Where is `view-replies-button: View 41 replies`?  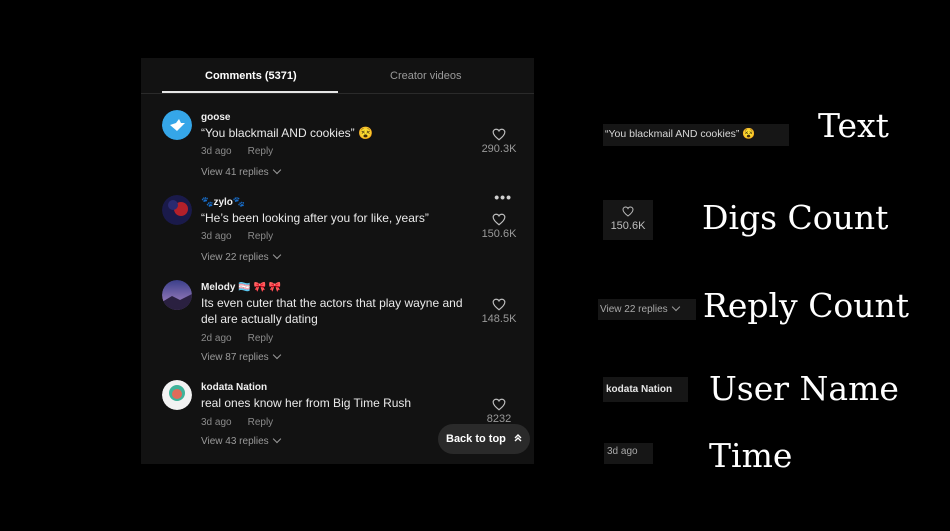
view-replies-button: View 41 replies is located at coordinates (241, 171).